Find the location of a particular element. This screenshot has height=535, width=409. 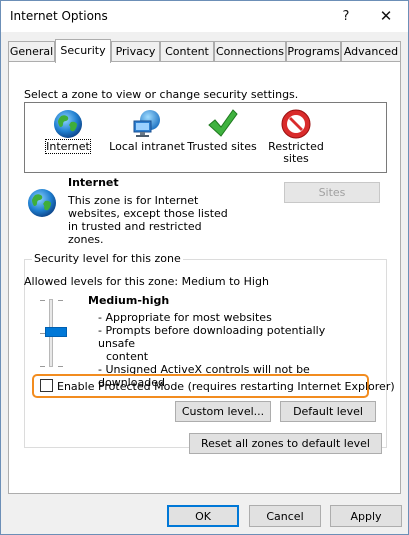

zone-label: Local intranet is located at coordinates (147, 146).